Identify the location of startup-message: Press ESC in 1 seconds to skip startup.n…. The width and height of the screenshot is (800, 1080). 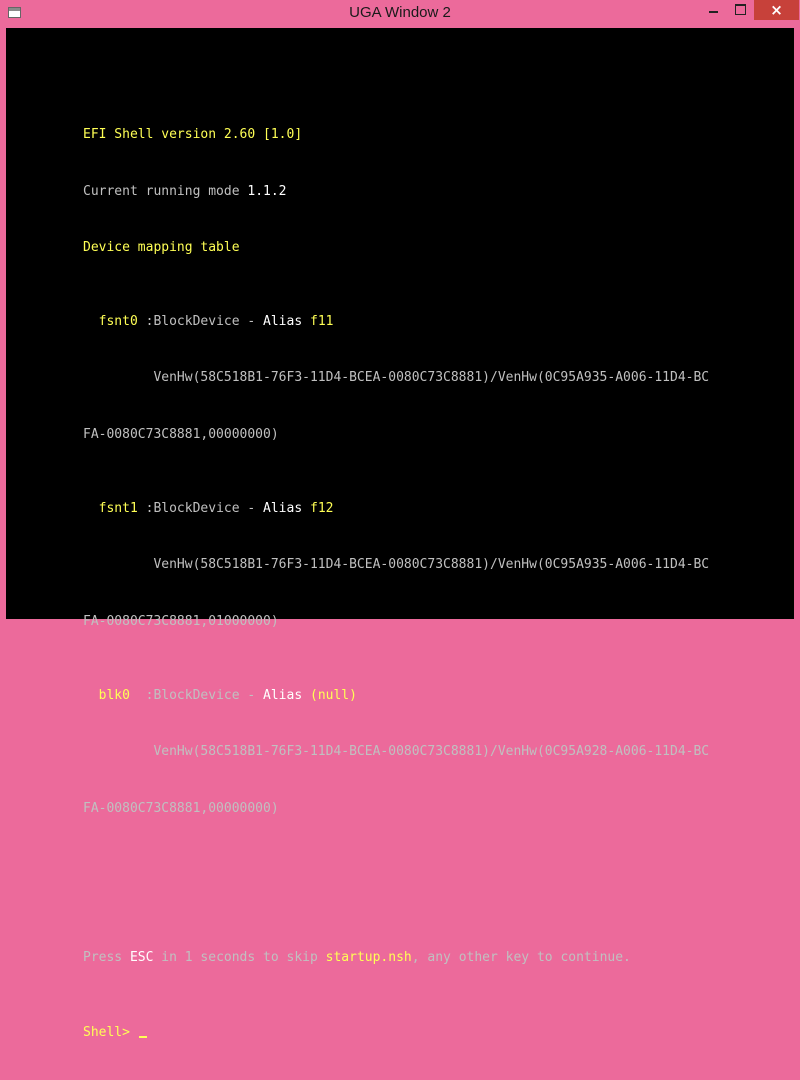
(396, 958).